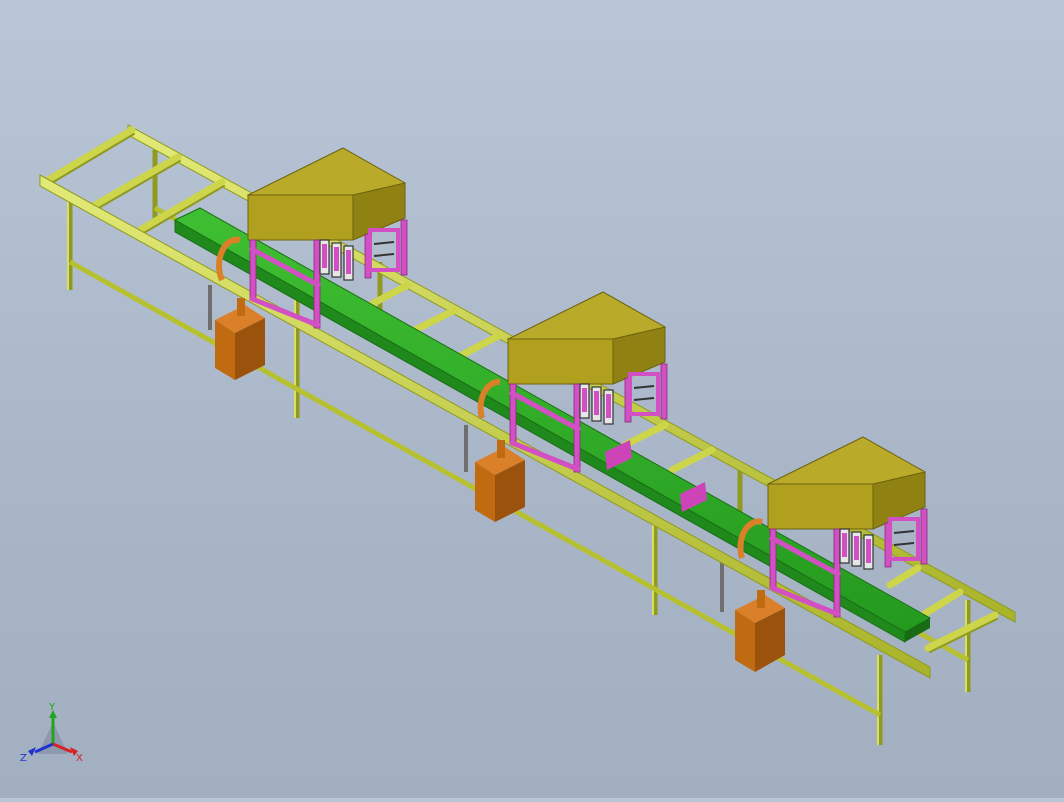 The width and height of the screenshot is (1064, 802). I want to click on z-axis-label: Z, so click(23, 758).